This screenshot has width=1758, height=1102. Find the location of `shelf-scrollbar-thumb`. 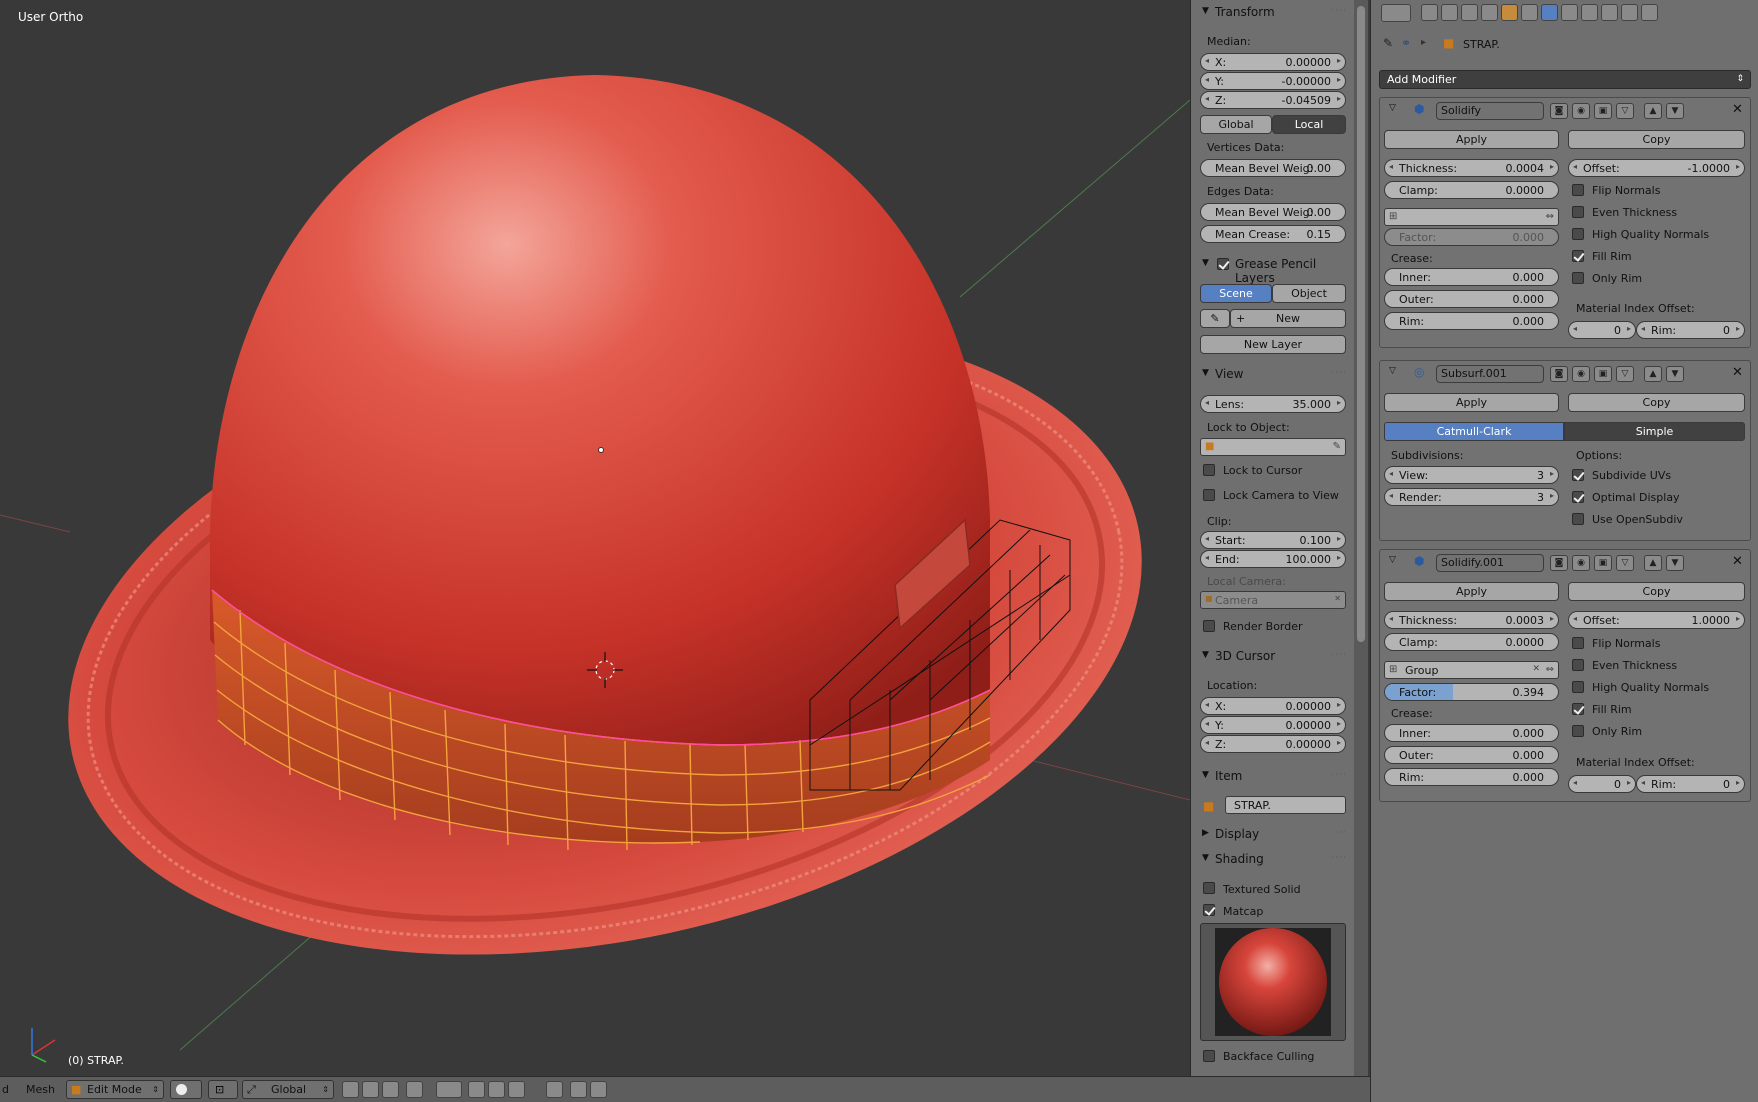

shelf-scrollbar-thumb is located at coordinates (1361, 324).